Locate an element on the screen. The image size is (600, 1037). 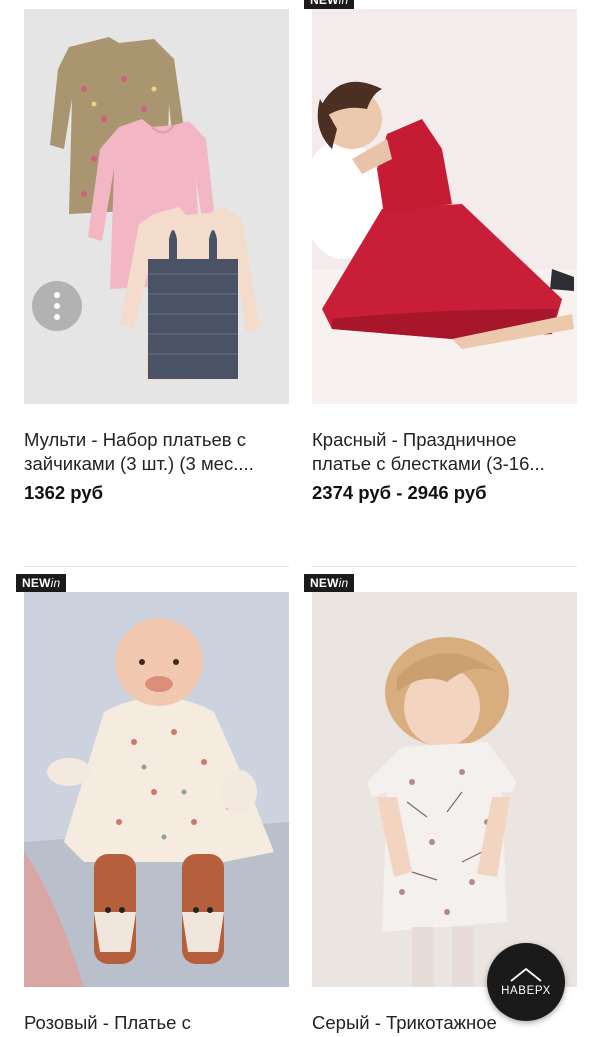
chevron-up-icon is located at coordinates (526, 974).